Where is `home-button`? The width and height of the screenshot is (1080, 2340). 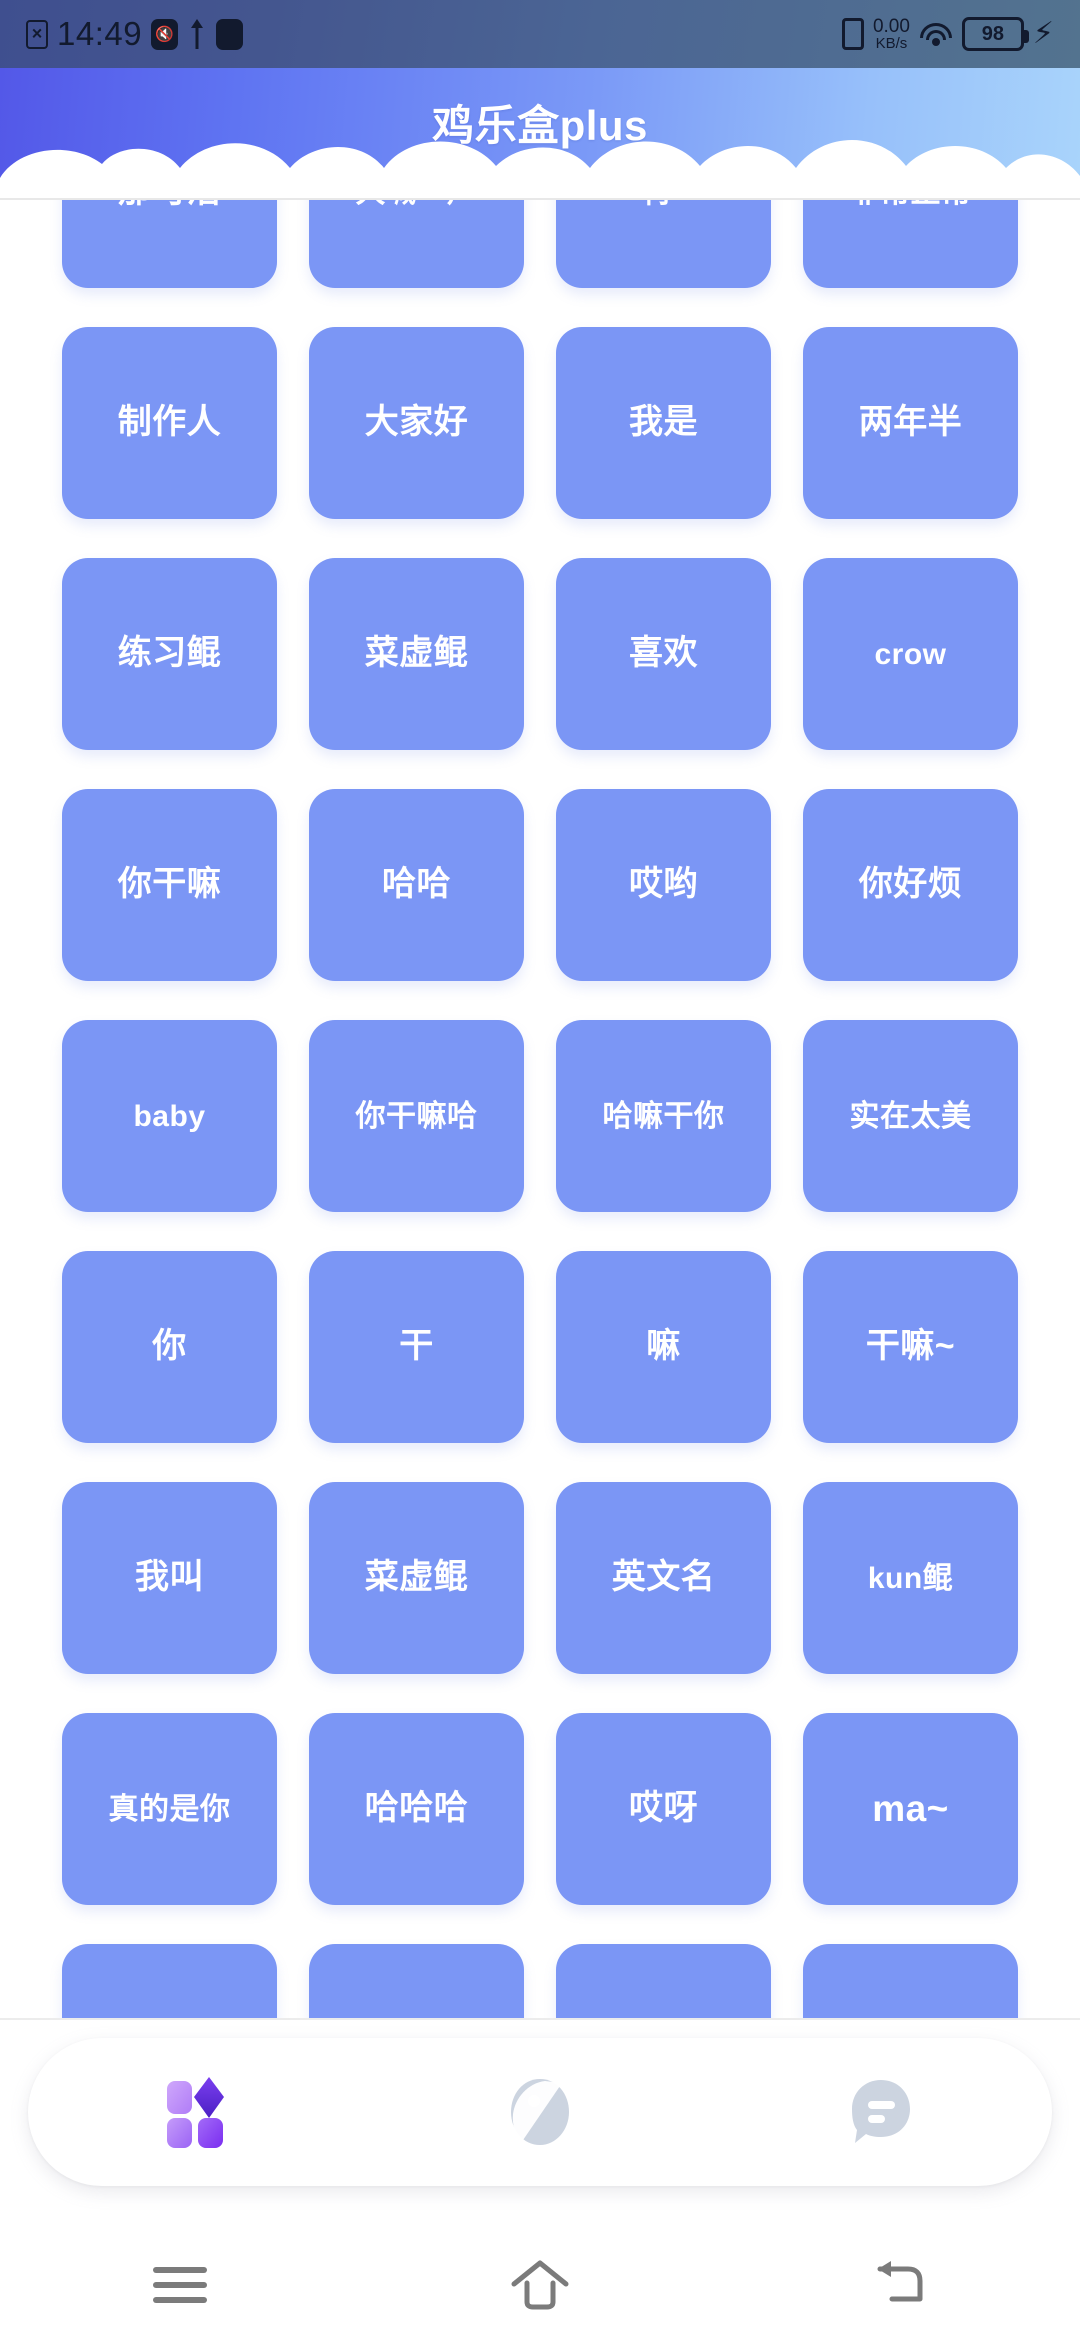
home-button is located at coordinates (540, 2285).